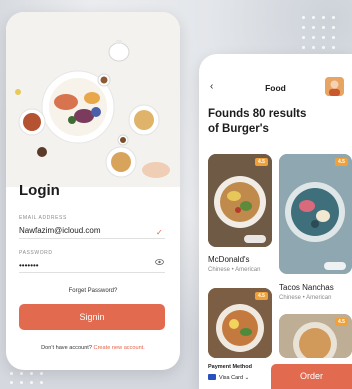  Describe the element at coordinates (334, 86) in the screenshot. I see `avatar` at that location.